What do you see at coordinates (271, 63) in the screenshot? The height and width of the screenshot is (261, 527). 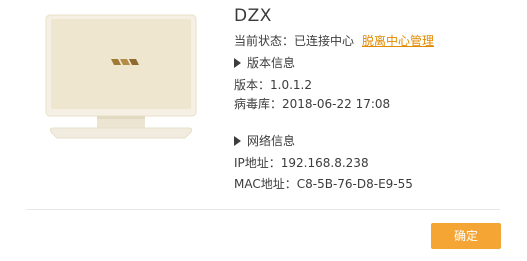 I see `version-section-title: 版本信息` at bounding box center [271, 63].